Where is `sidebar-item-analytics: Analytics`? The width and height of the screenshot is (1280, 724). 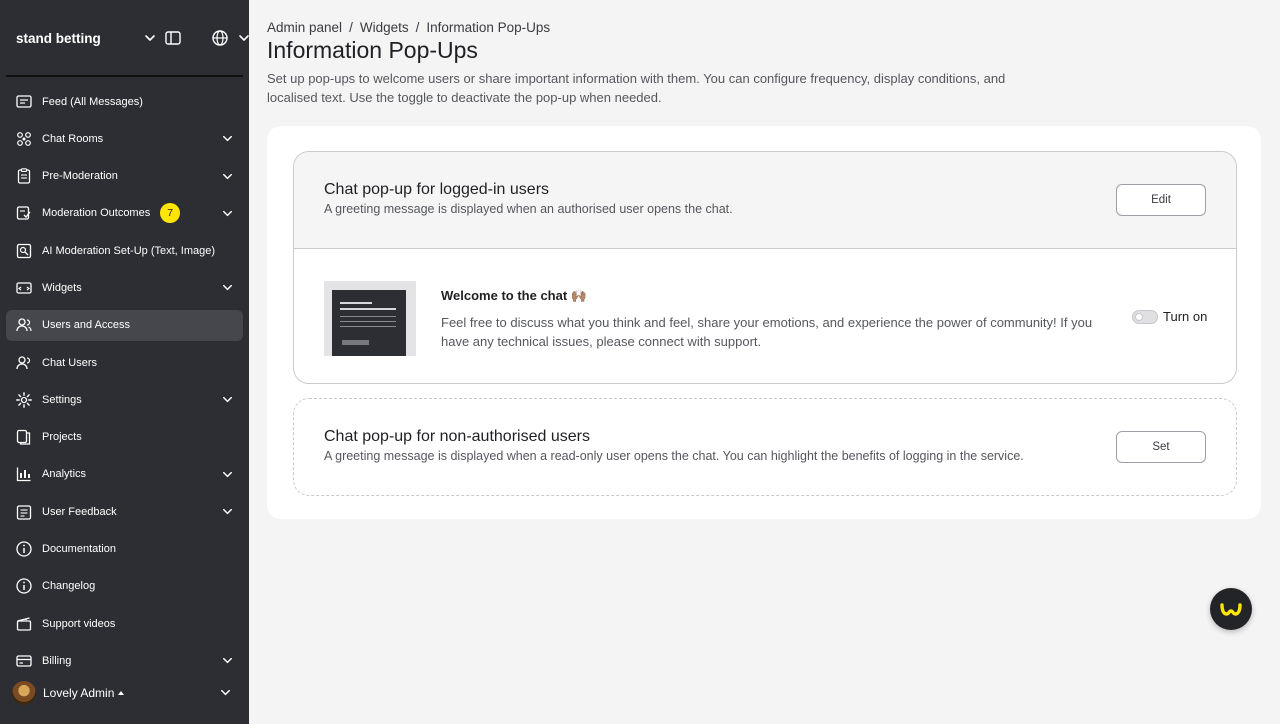
sidebar-item-analytics: Analytics is located at coordinates (124, 474).